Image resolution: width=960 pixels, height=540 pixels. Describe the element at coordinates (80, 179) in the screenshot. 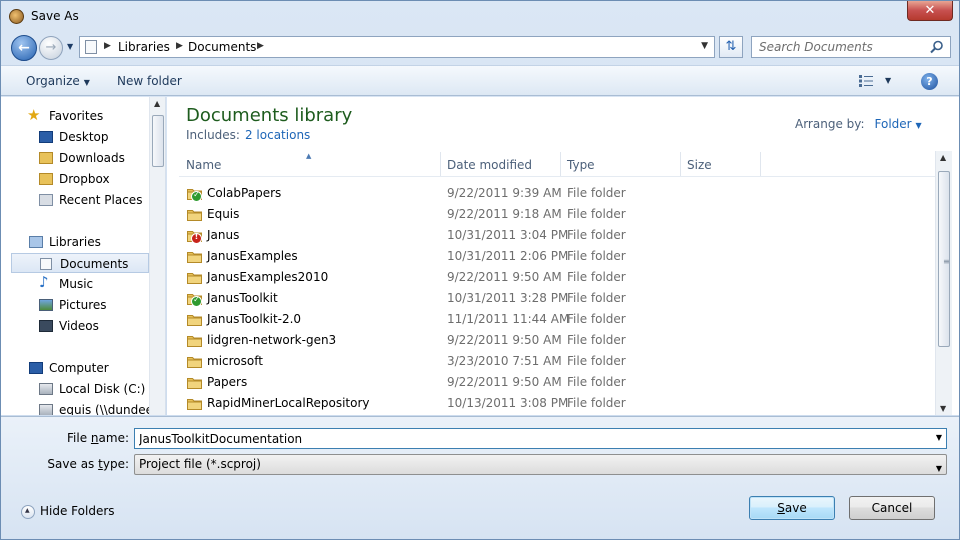

I see `sidebar-item-dropbox: Dropbox` at that location.